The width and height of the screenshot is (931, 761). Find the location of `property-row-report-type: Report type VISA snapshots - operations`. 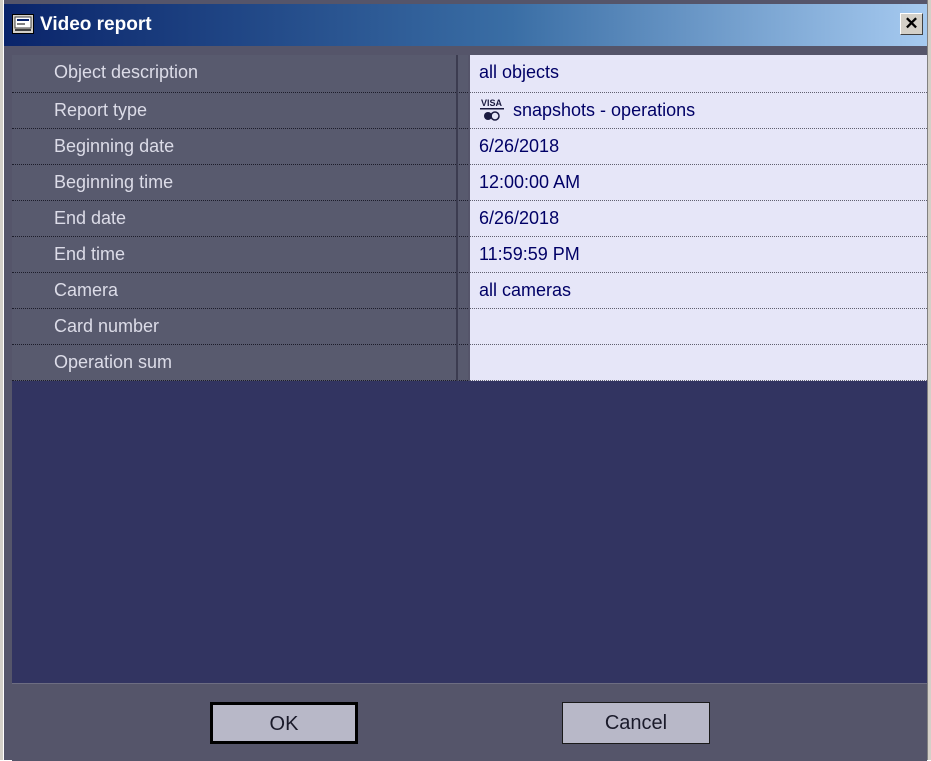

property-row-report-type: Report type VISA snapshots - operations is located at coordinates (469, 111).